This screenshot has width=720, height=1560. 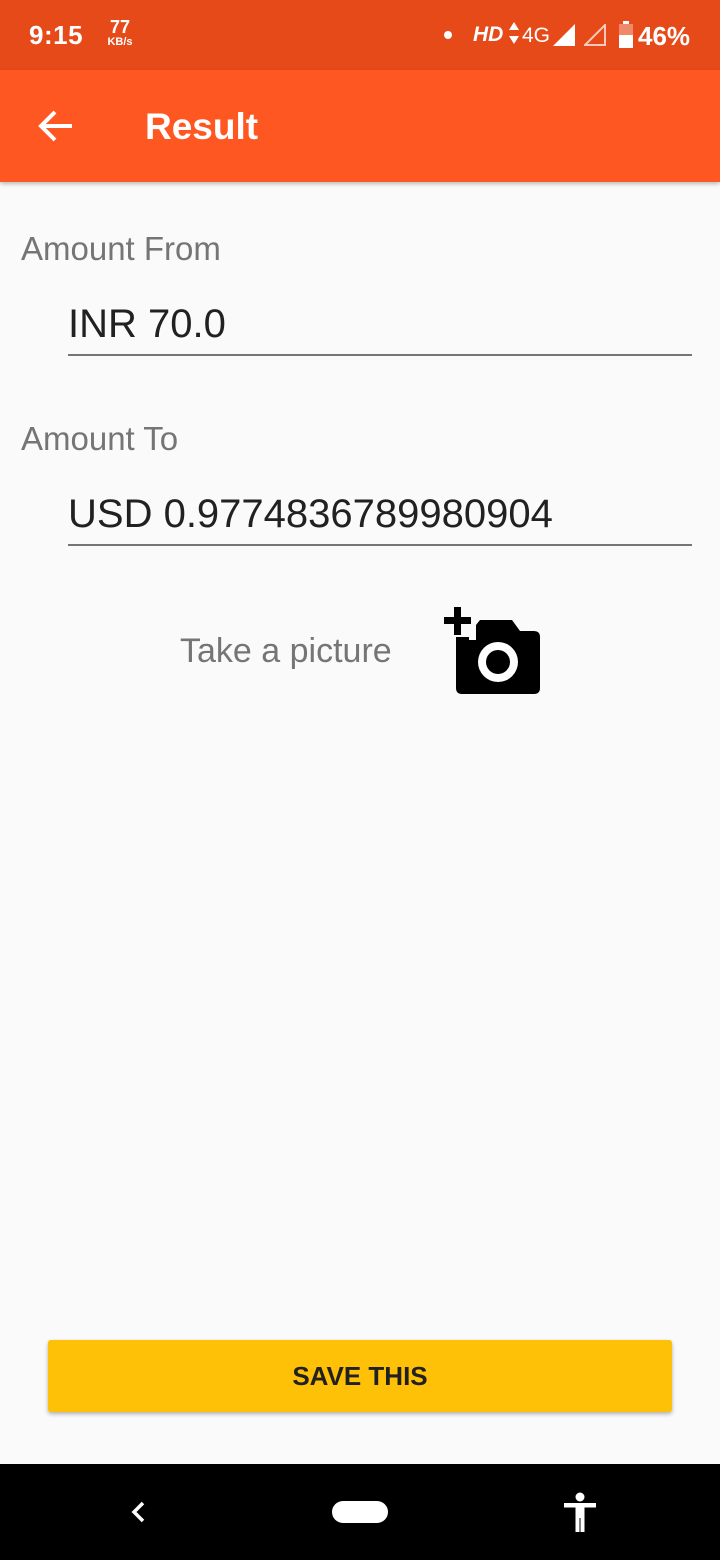 I want to click on amount-from-field: INR 70.0, so click(x=380, y=325).